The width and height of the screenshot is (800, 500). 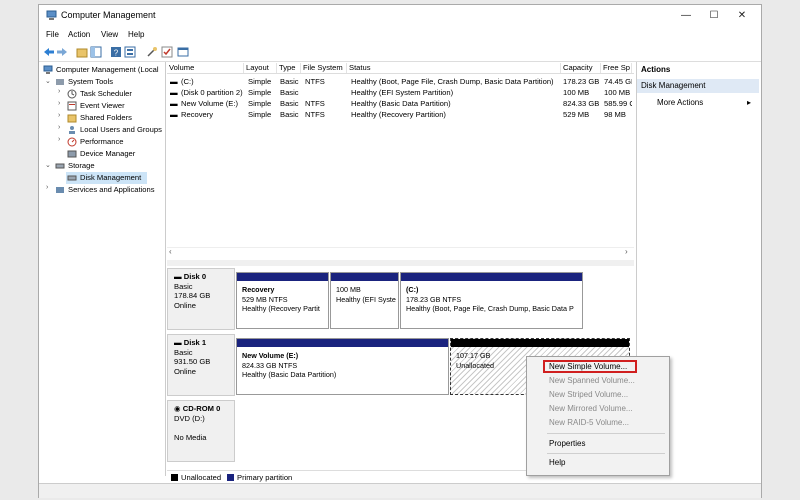 What do you see at coordinates (136, 34) in the screenshot?
I see `menu-help: Help` at bounding box center [136, 34].